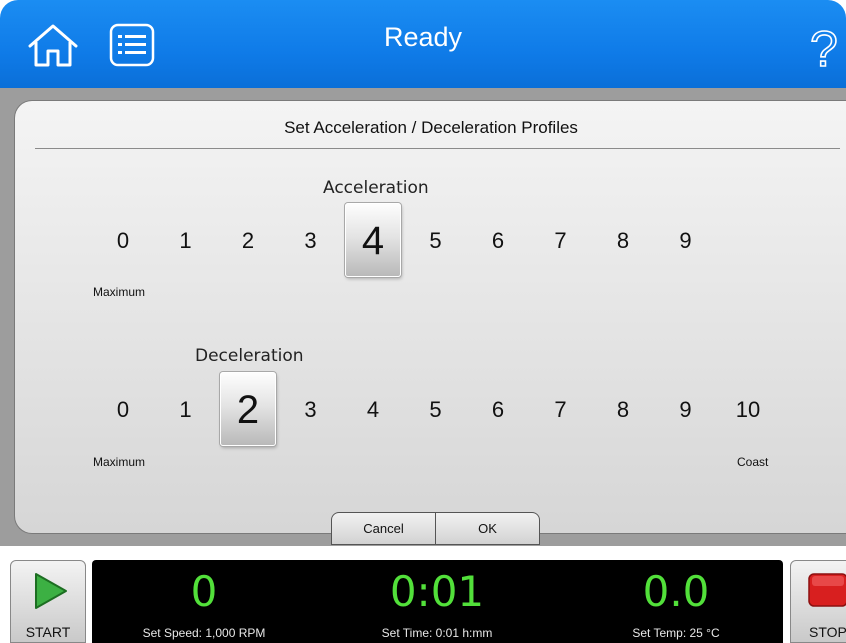 Image resolution: width=846 pixels, height=643 pixels. I want to click on deceleration-option-0: 0, so click(123, 410).